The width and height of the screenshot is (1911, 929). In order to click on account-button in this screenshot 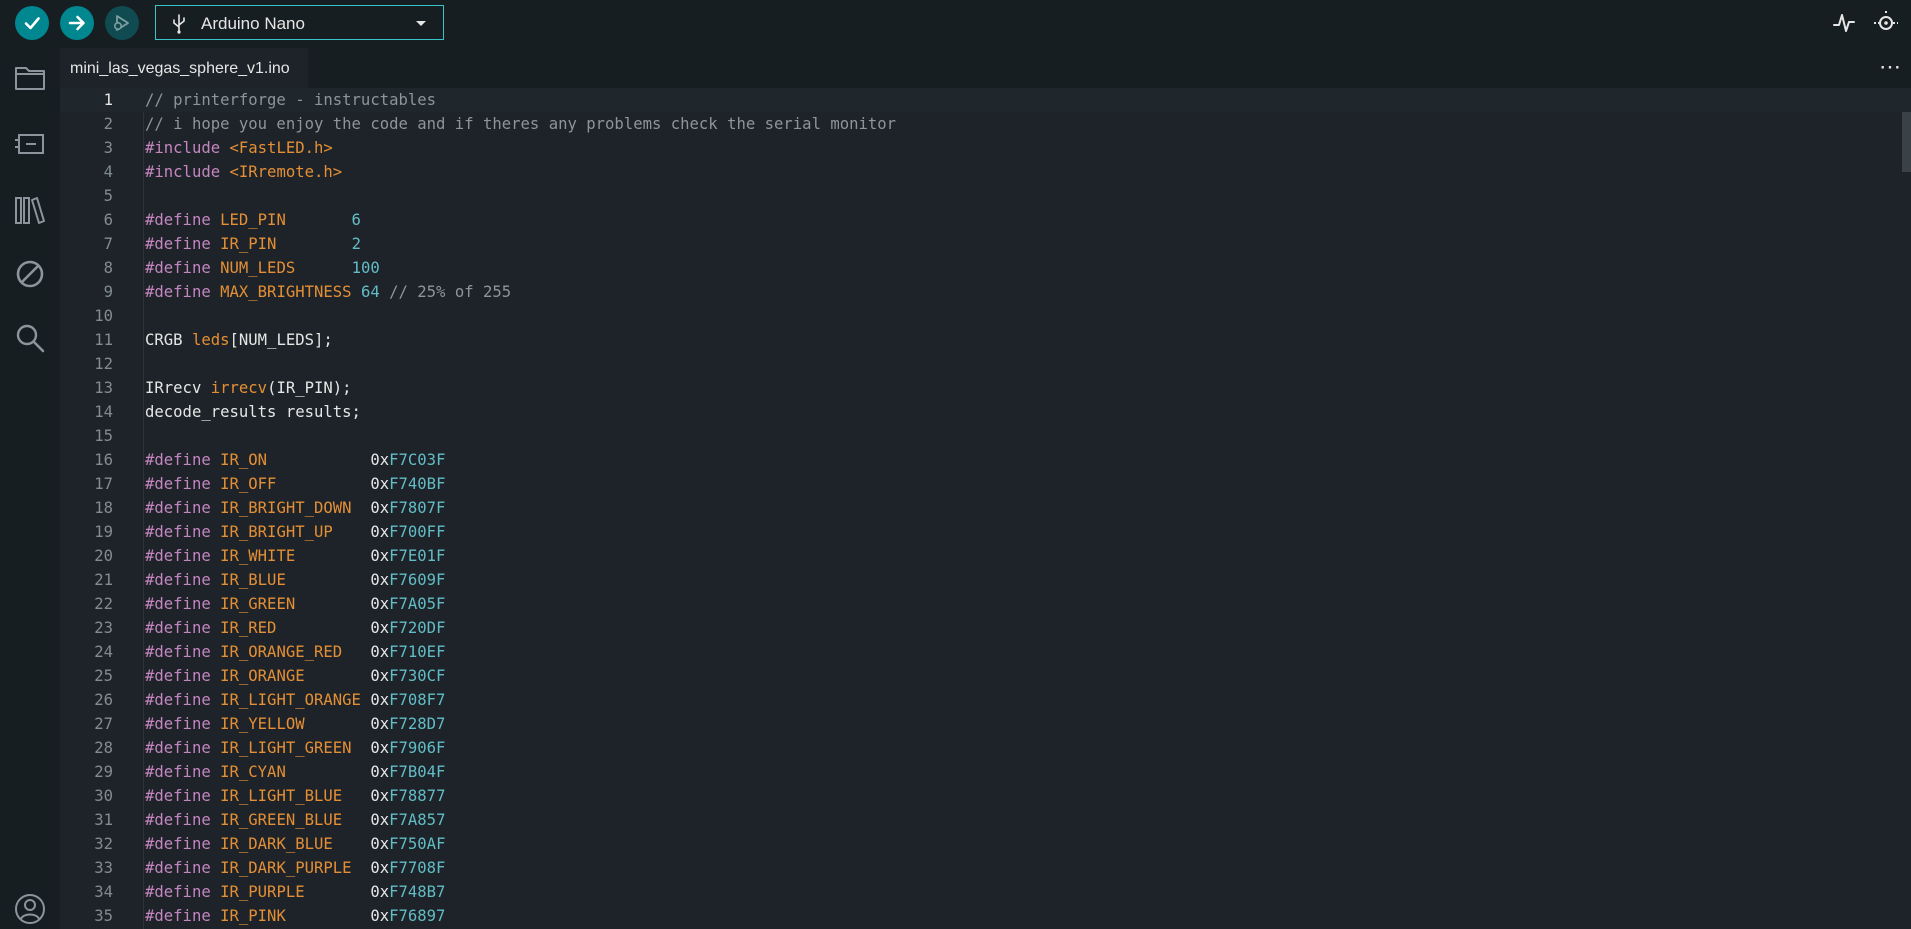, I will do `click(30, 909)`.